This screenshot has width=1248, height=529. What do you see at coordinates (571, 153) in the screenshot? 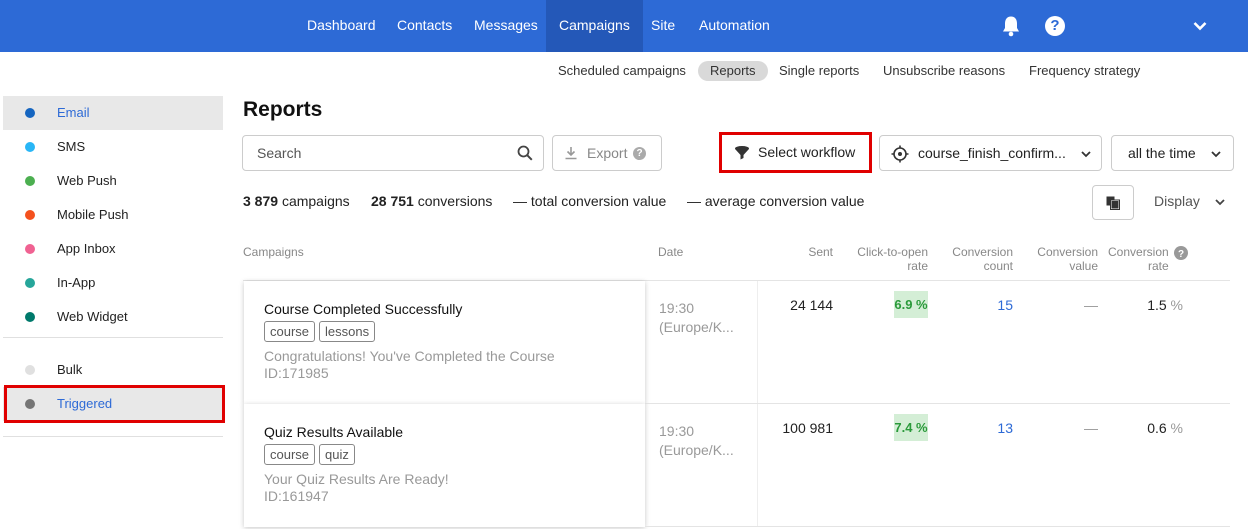
I see `download-icon` at bounding box center [571, 153].